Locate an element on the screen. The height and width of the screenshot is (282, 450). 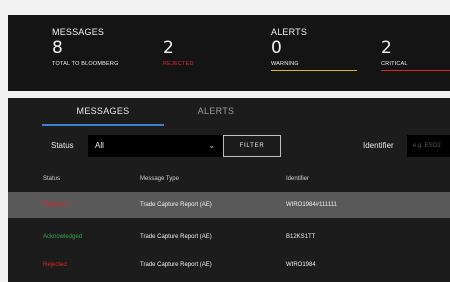
row-status: Acknowledged is located at coordinates (63, 237).